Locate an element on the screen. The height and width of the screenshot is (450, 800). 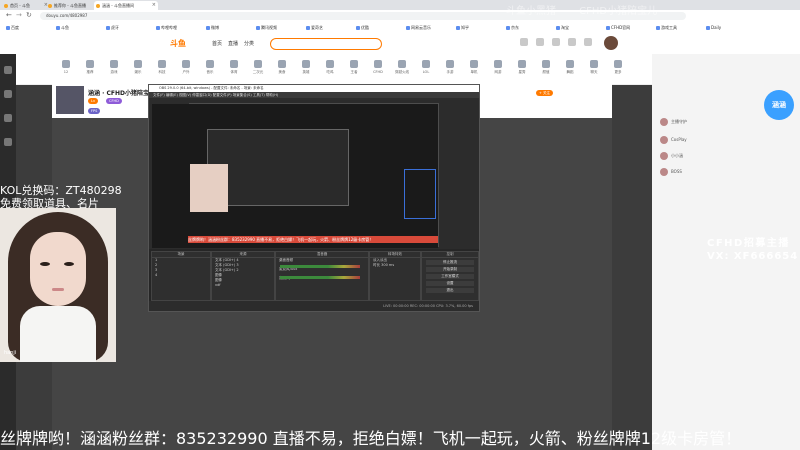
category-item: 单机 is located at coordinates (474, 67).